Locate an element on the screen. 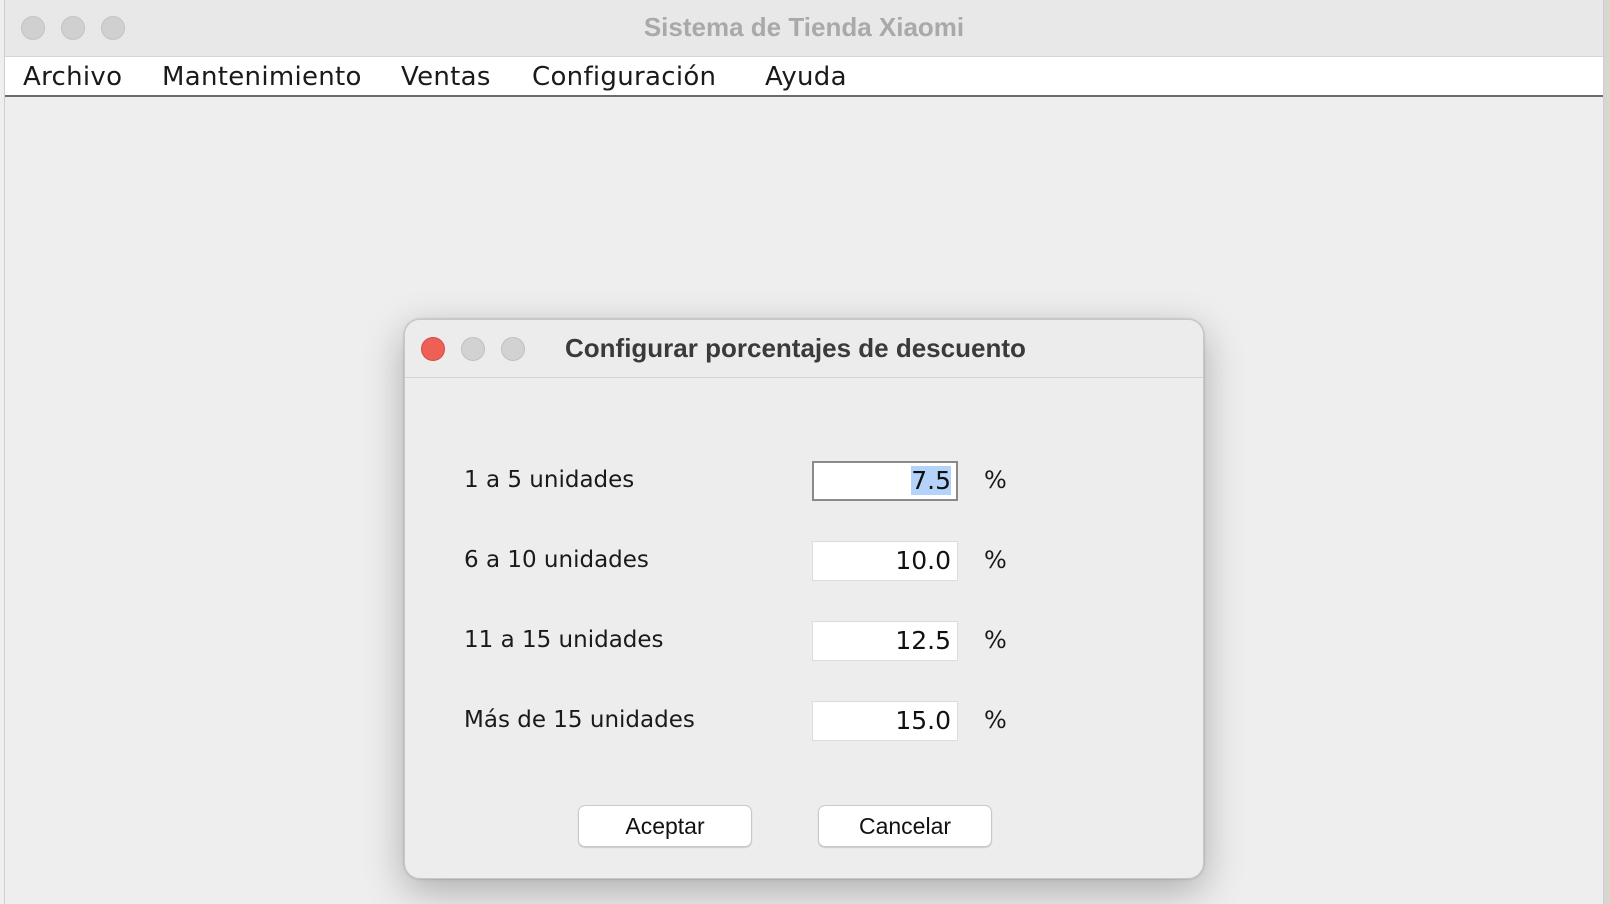 The height and width of the screenshot is (904, 1610). maximize-dialog-icon is located at coordinates (513, 349).